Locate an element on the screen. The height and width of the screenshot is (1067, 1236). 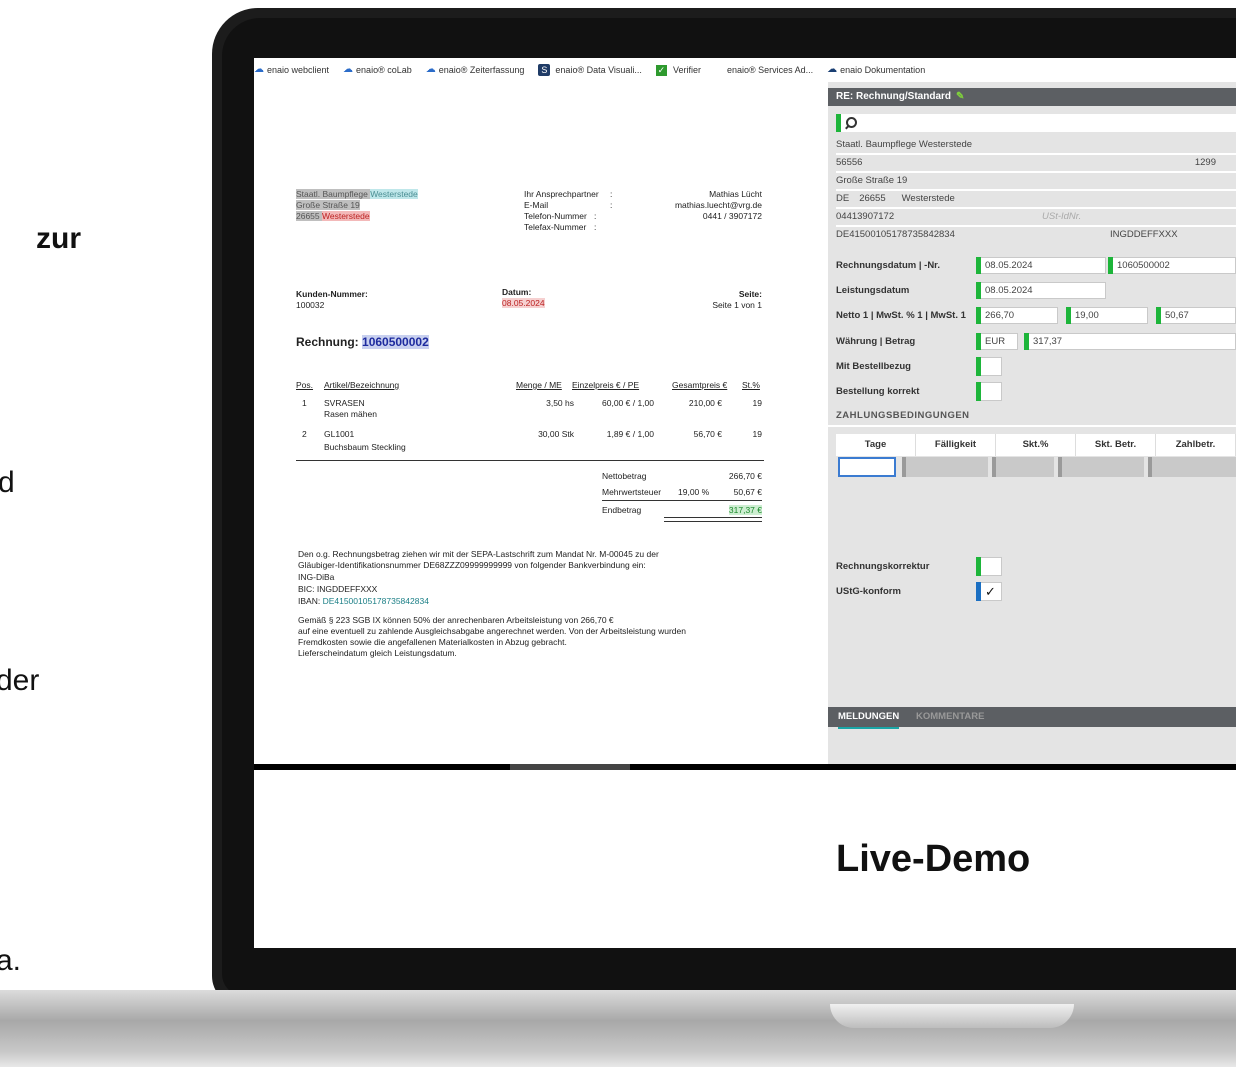
vendor-id: 56556 1299 is located at coordinates (1026, 162).